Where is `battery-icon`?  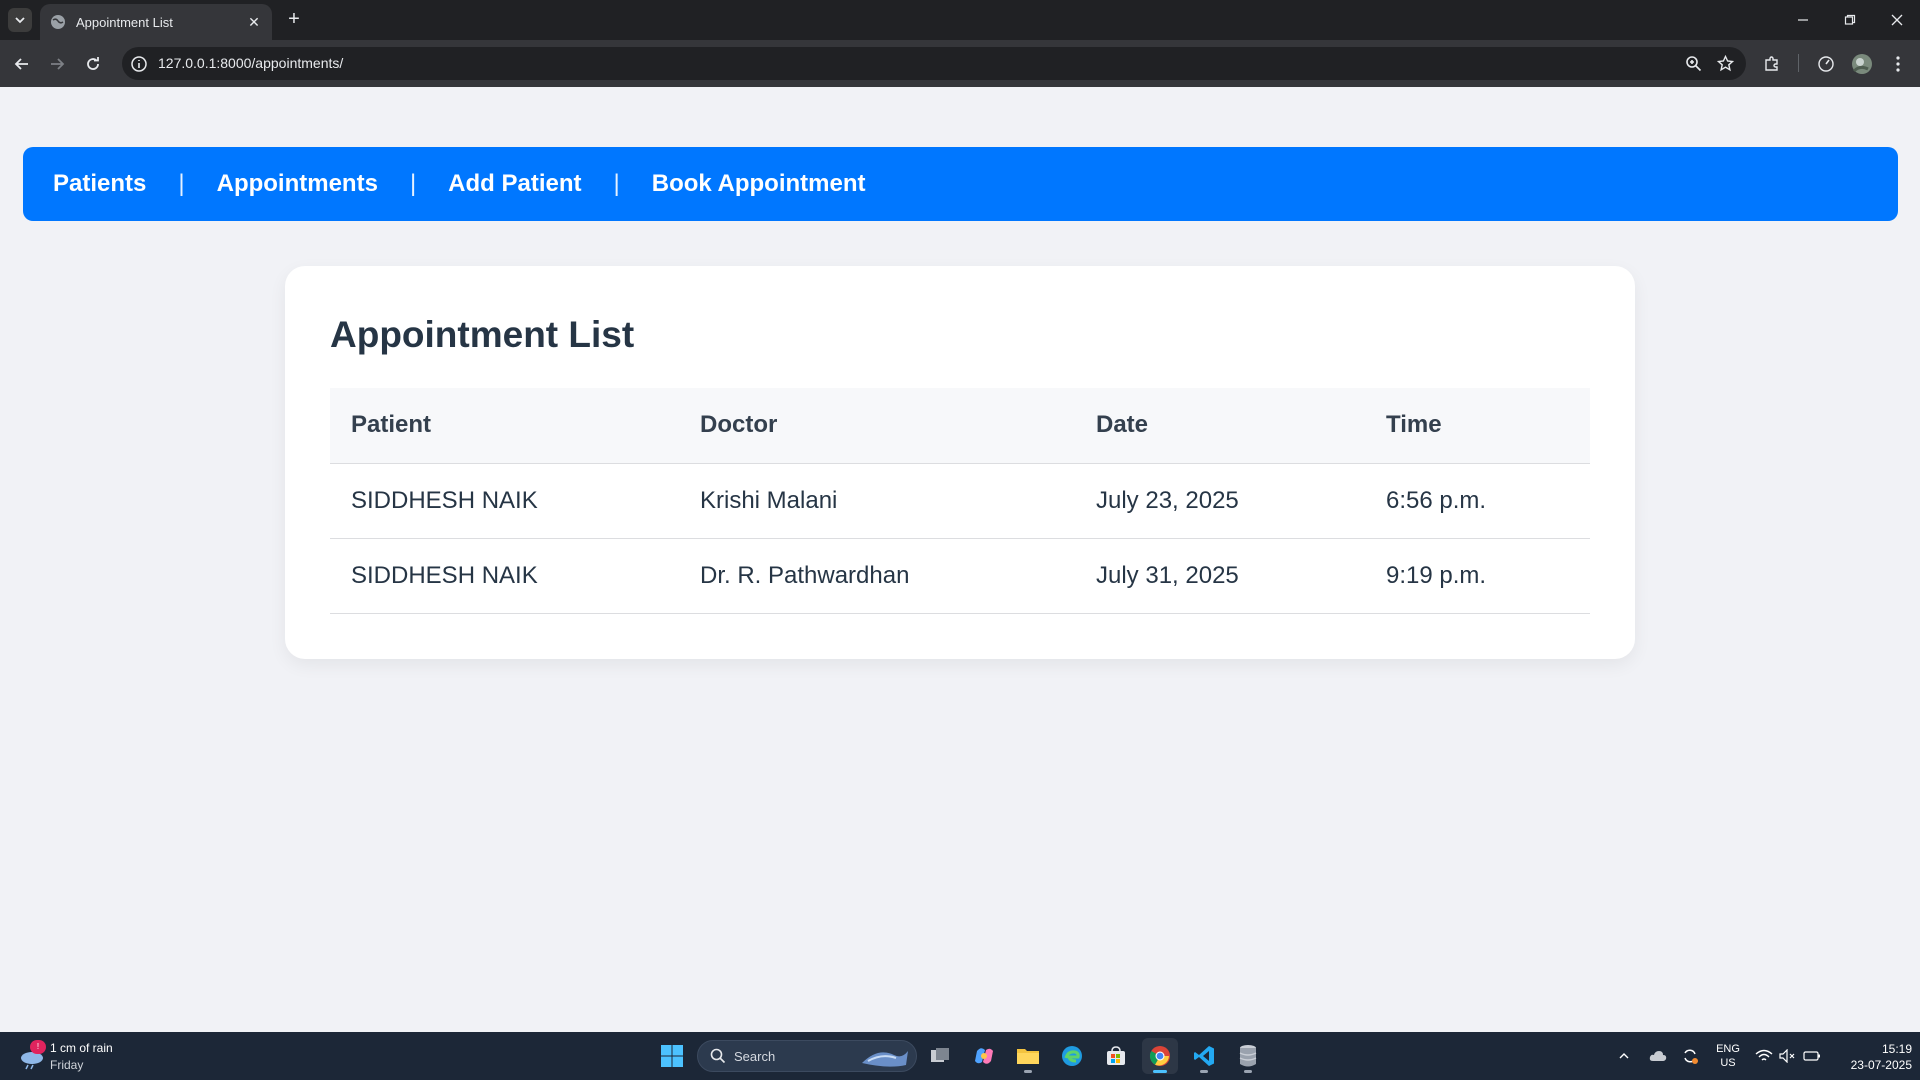 battery-icon is located at coordinates (1811, 1056).